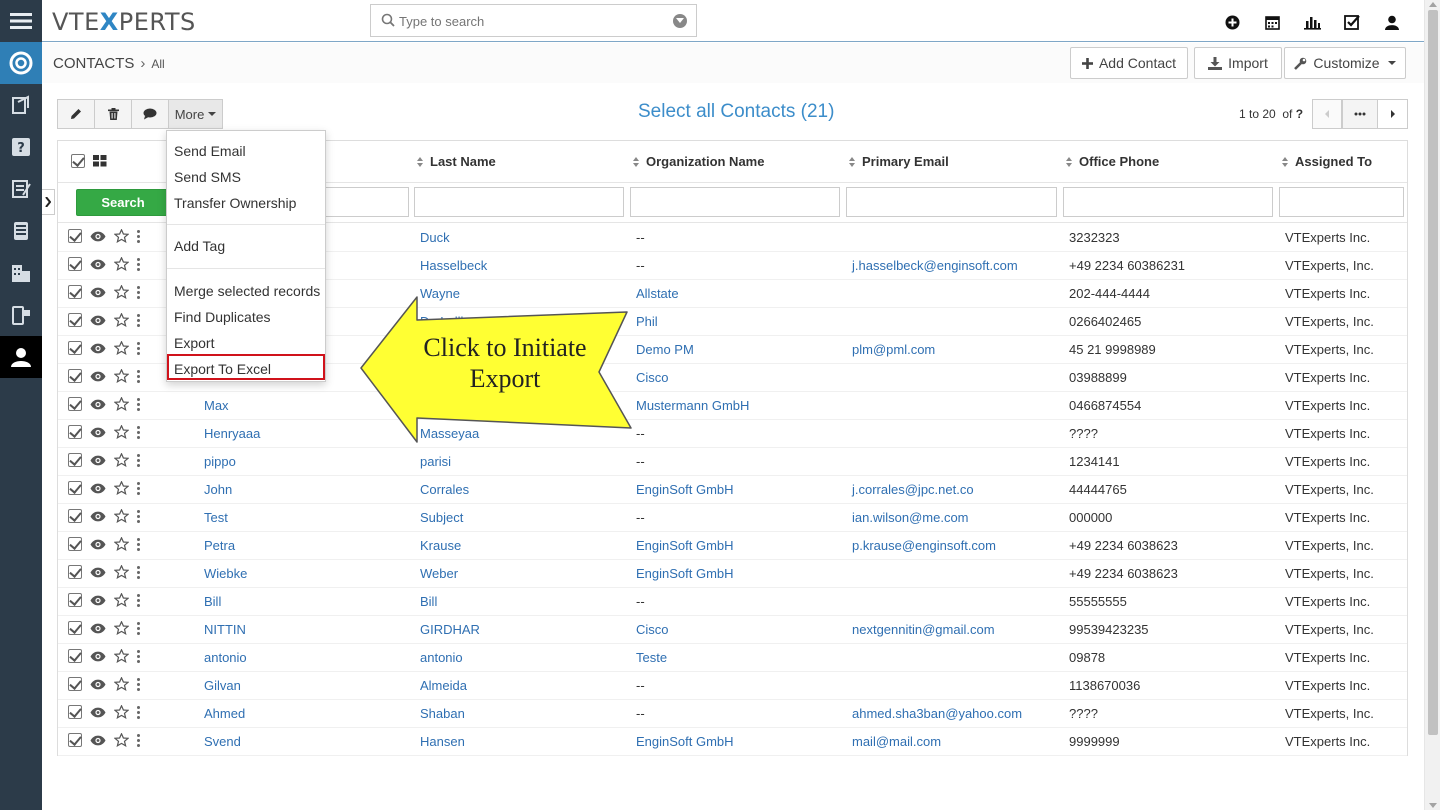 The width and height of the screenshot is (1440, 810). Describe the element at coordinates (149, 114) in the screenshot. I see `comment-button` at that location.